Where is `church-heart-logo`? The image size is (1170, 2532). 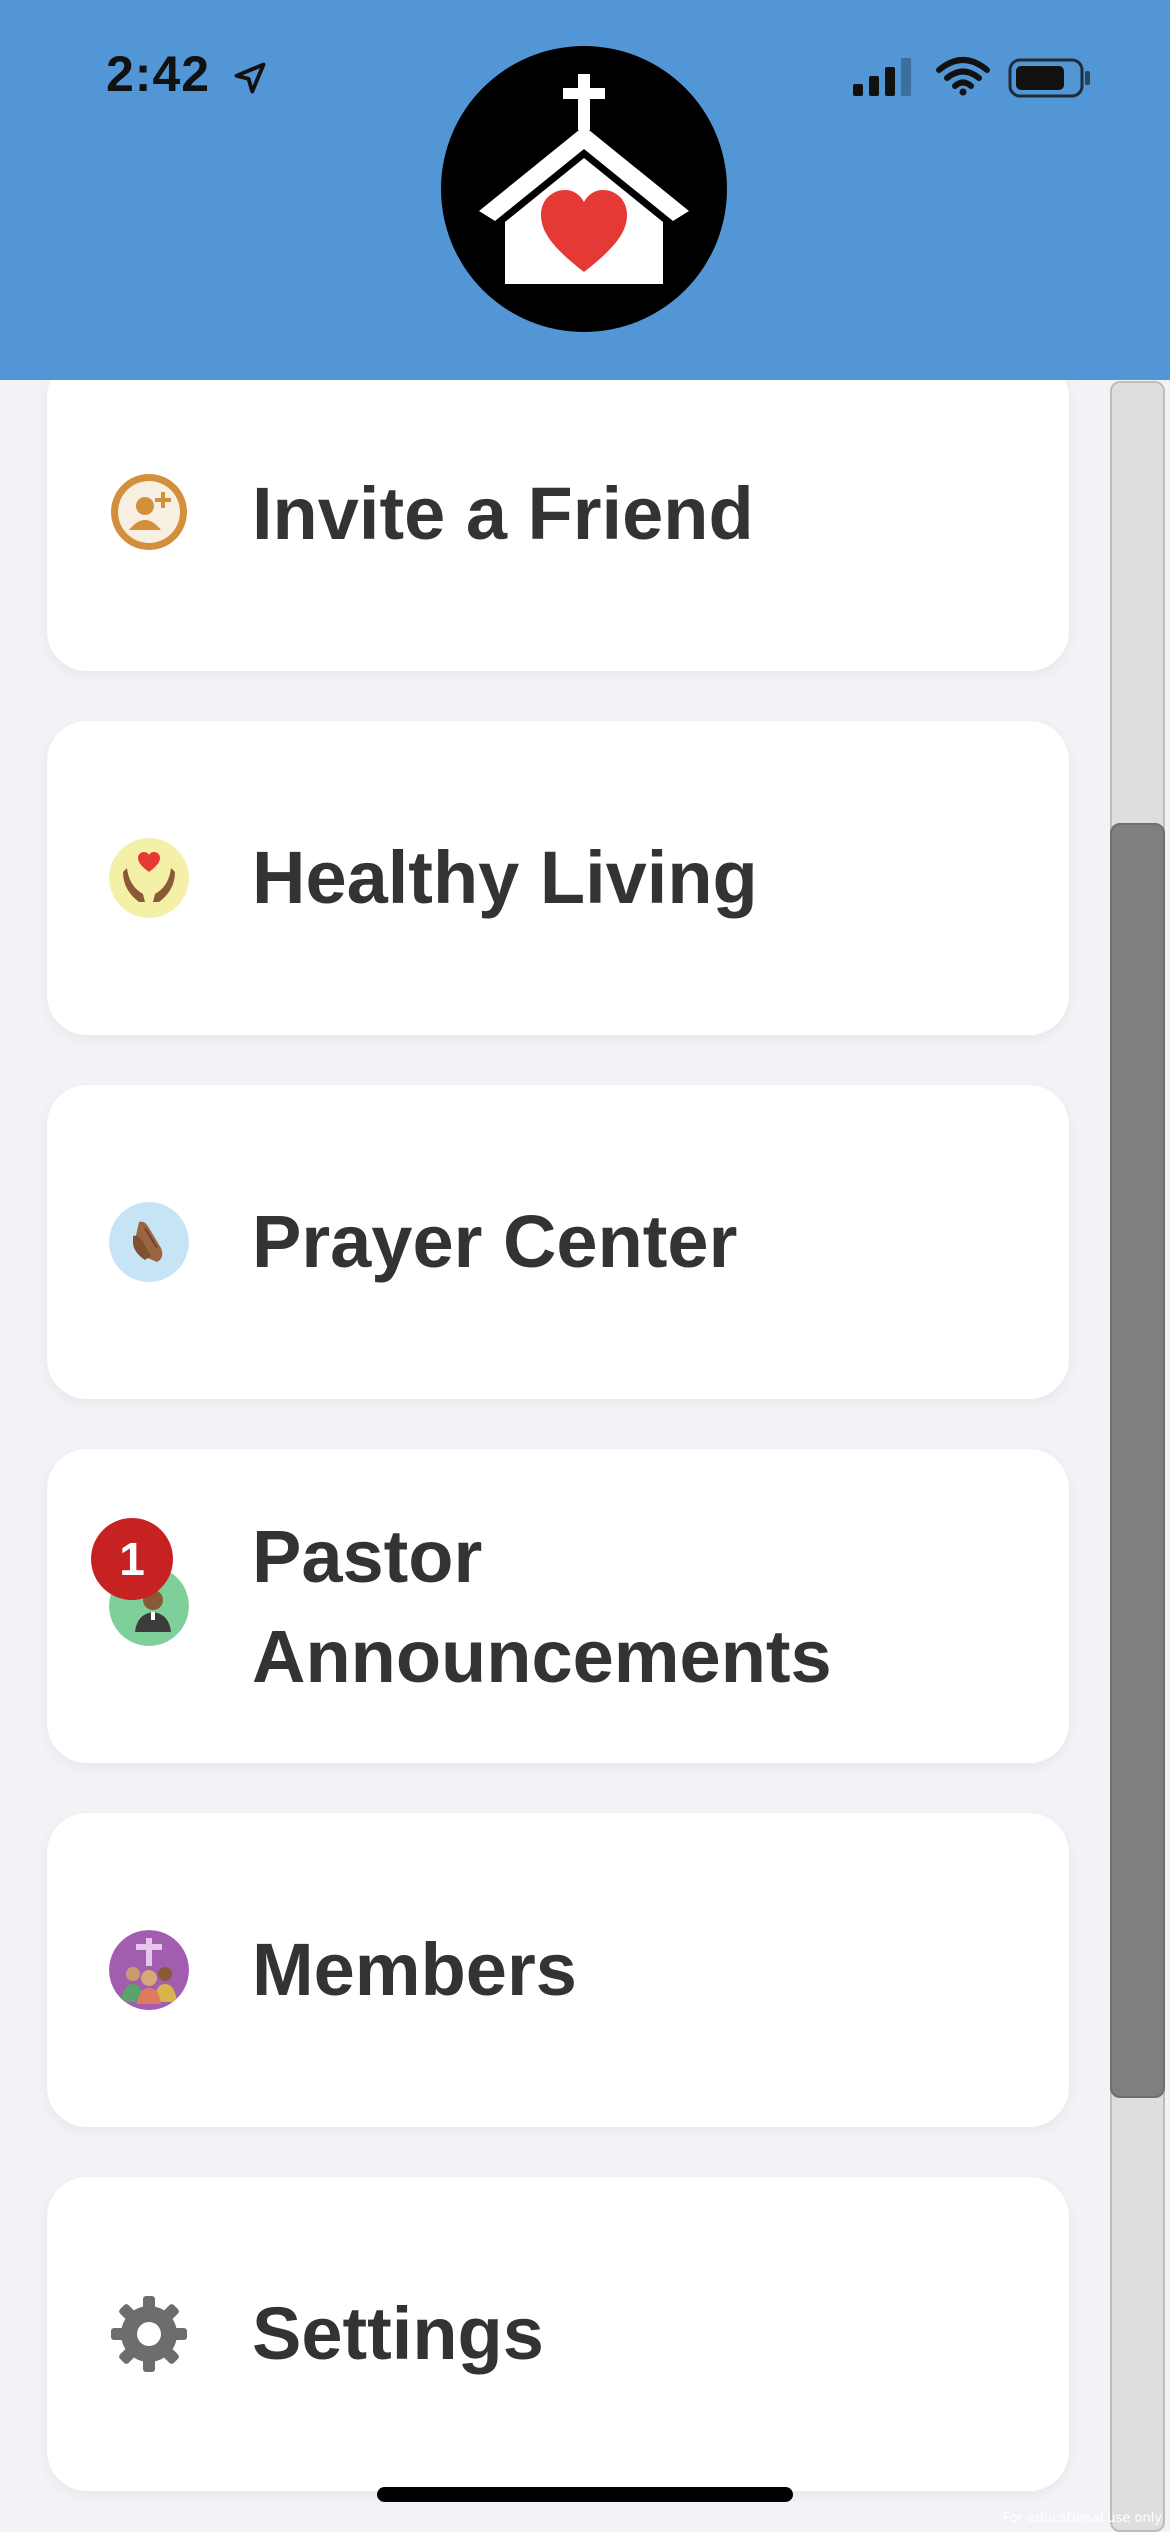 church-heart-logo is located at coordinates (584, 189).